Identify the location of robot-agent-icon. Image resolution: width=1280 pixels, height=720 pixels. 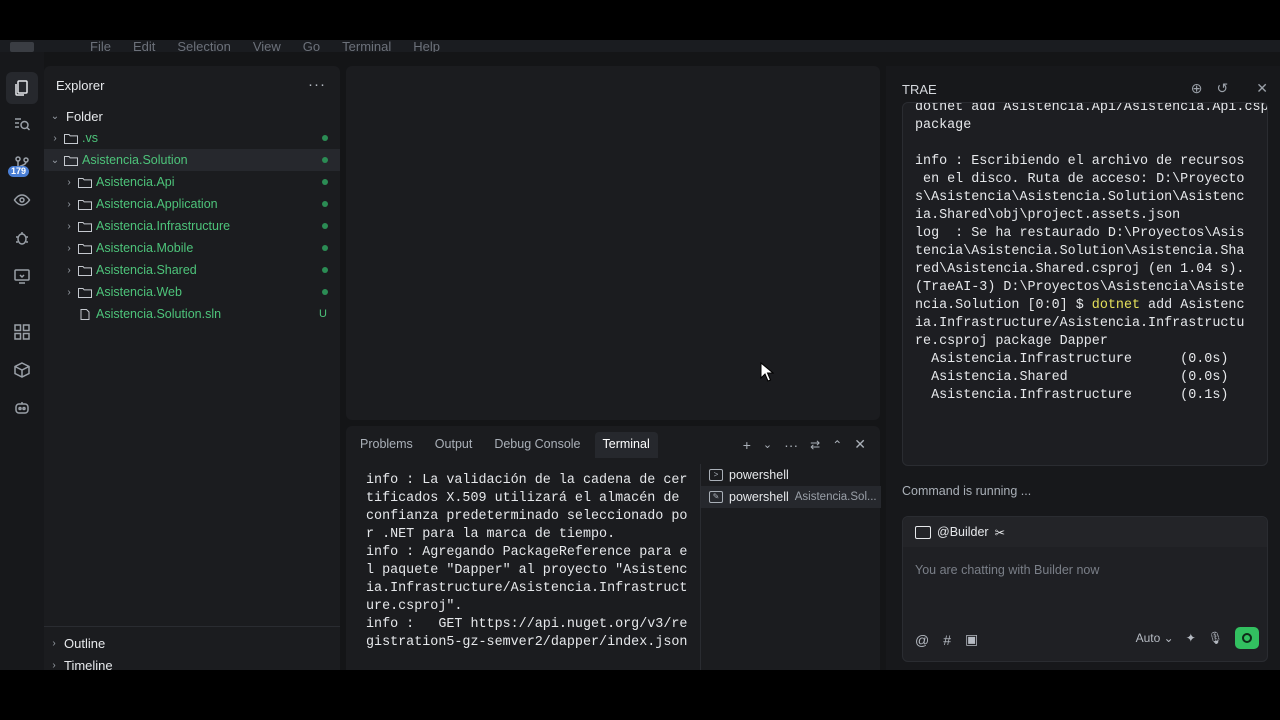
(22, 408).